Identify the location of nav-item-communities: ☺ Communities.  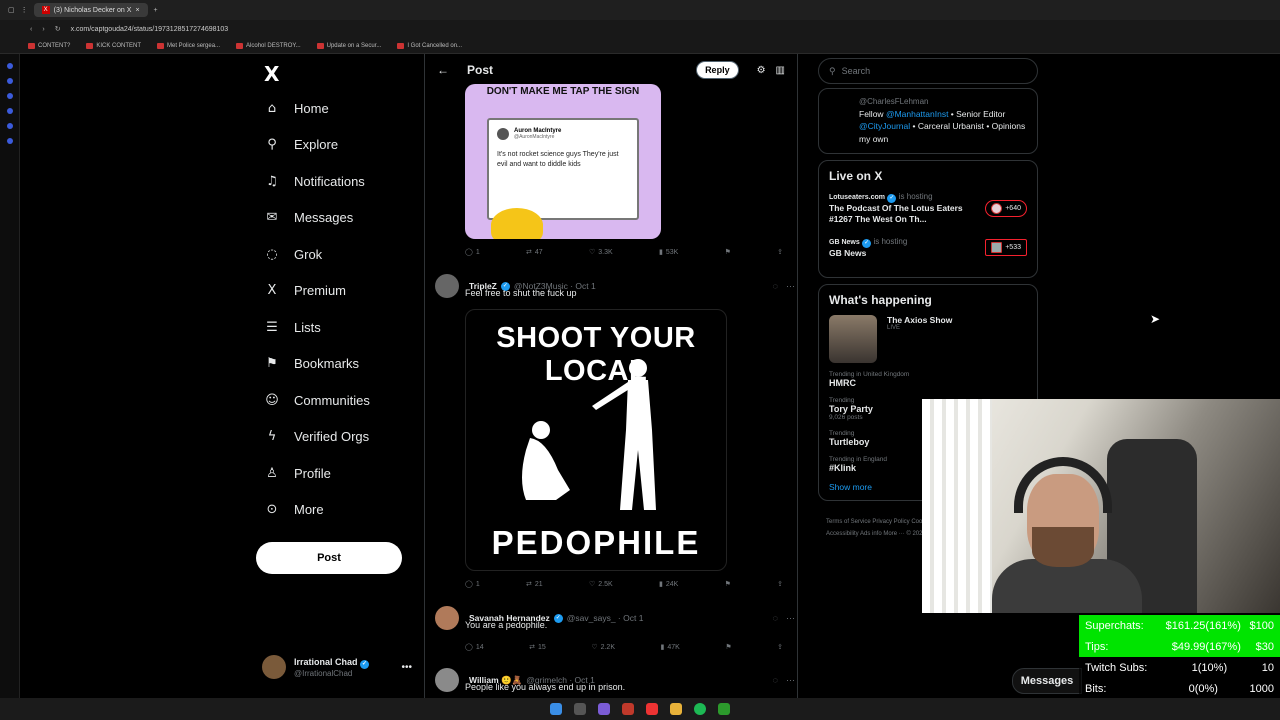
(336, 400).